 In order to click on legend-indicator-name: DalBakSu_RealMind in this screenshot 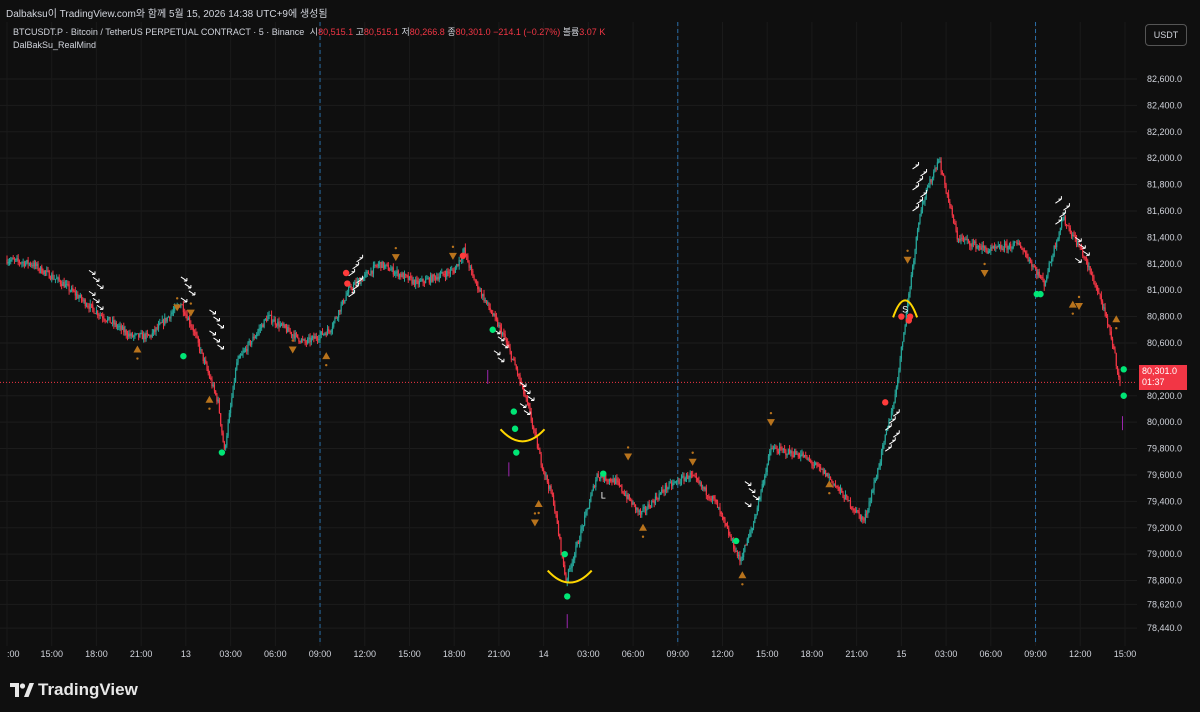, I will do `click(309, 45)`.